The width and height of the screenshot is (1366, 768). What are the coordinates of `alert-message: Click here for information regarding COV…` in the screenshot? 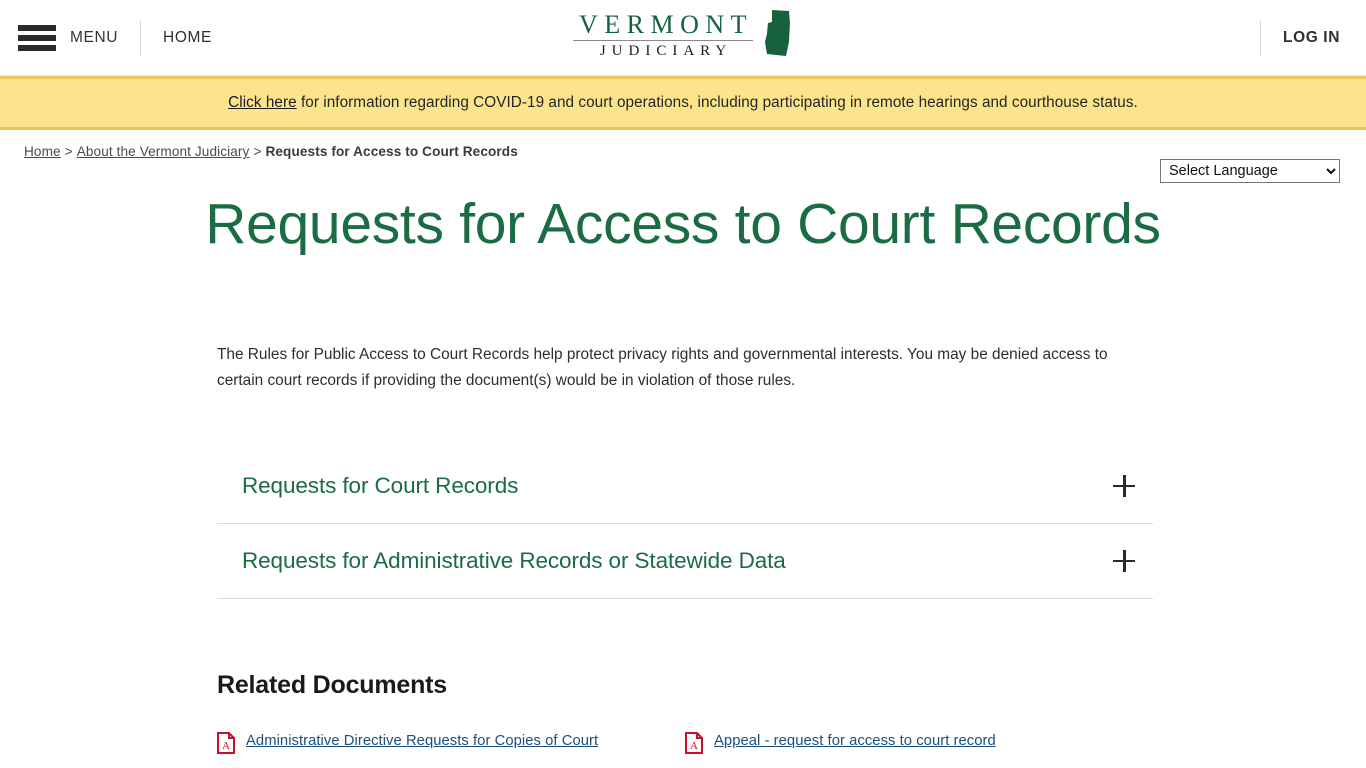 It's located at (683, 103).